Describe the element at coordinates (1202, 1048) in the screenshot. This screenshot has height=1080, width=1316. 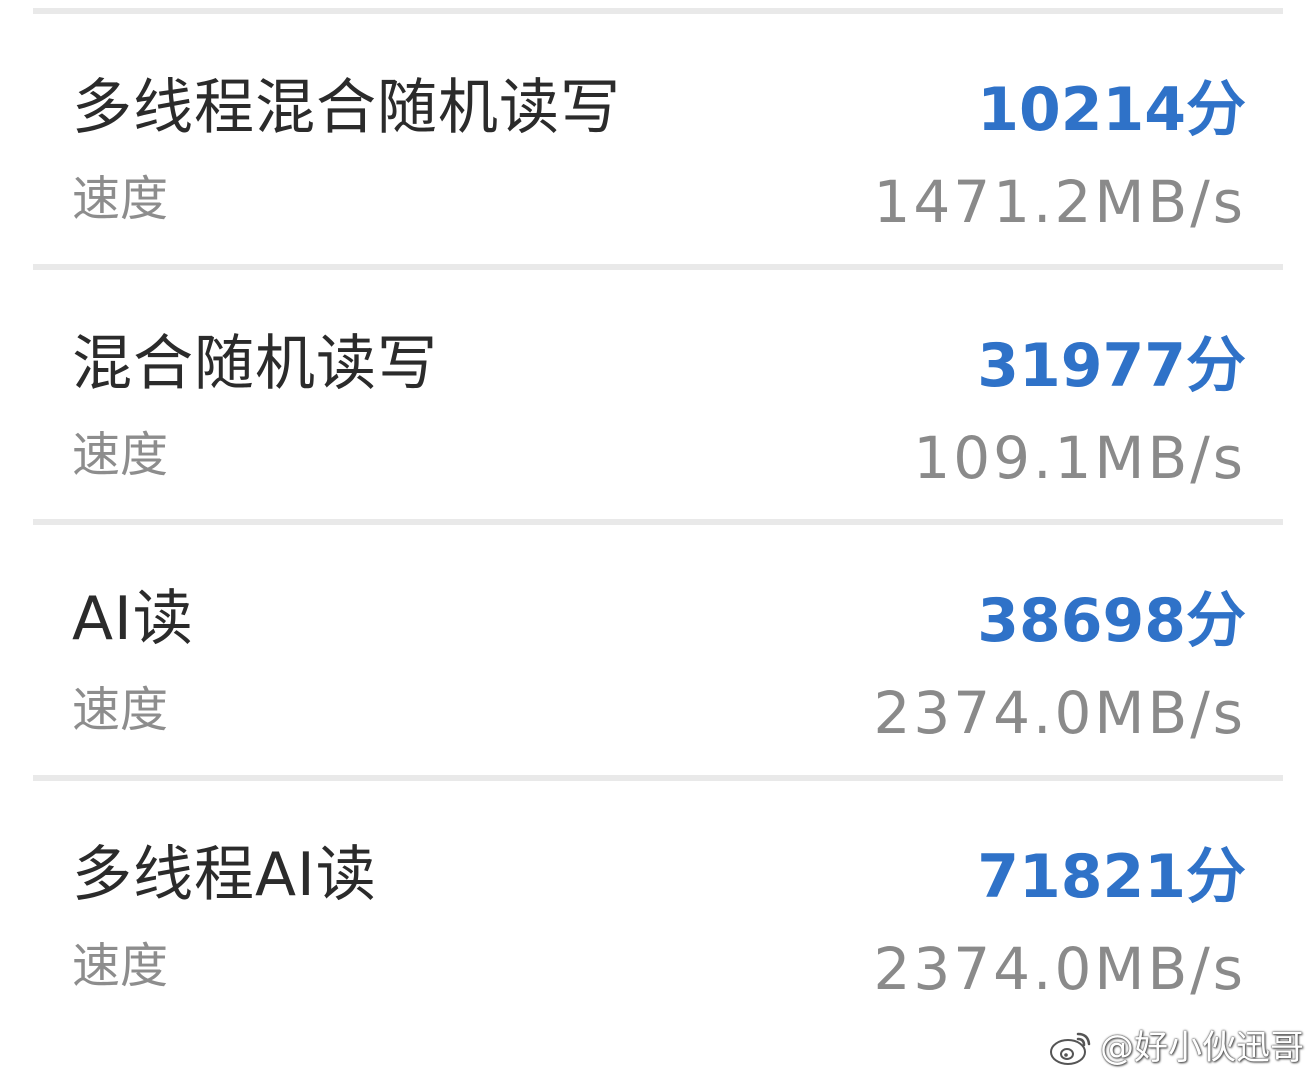
I see `watermark-text: @好小伙迅哥` at that location.